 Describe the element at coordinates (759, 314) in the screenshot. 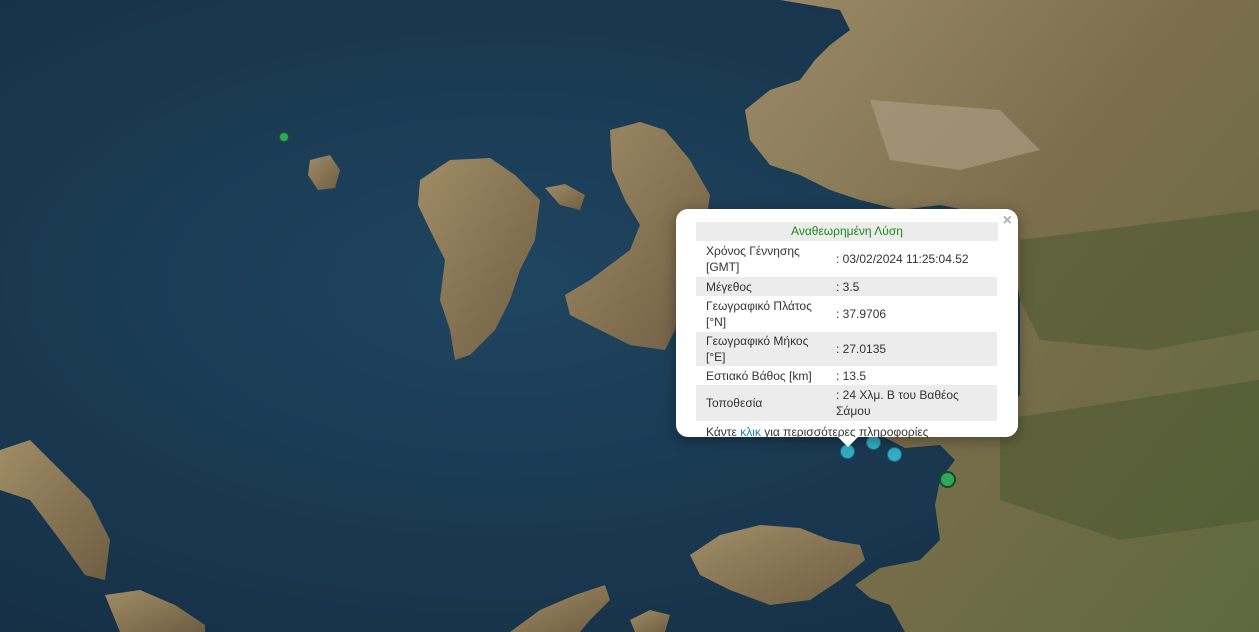

I see `info-label: Γεωγραφικό Πλάτος [°N]` at that location.